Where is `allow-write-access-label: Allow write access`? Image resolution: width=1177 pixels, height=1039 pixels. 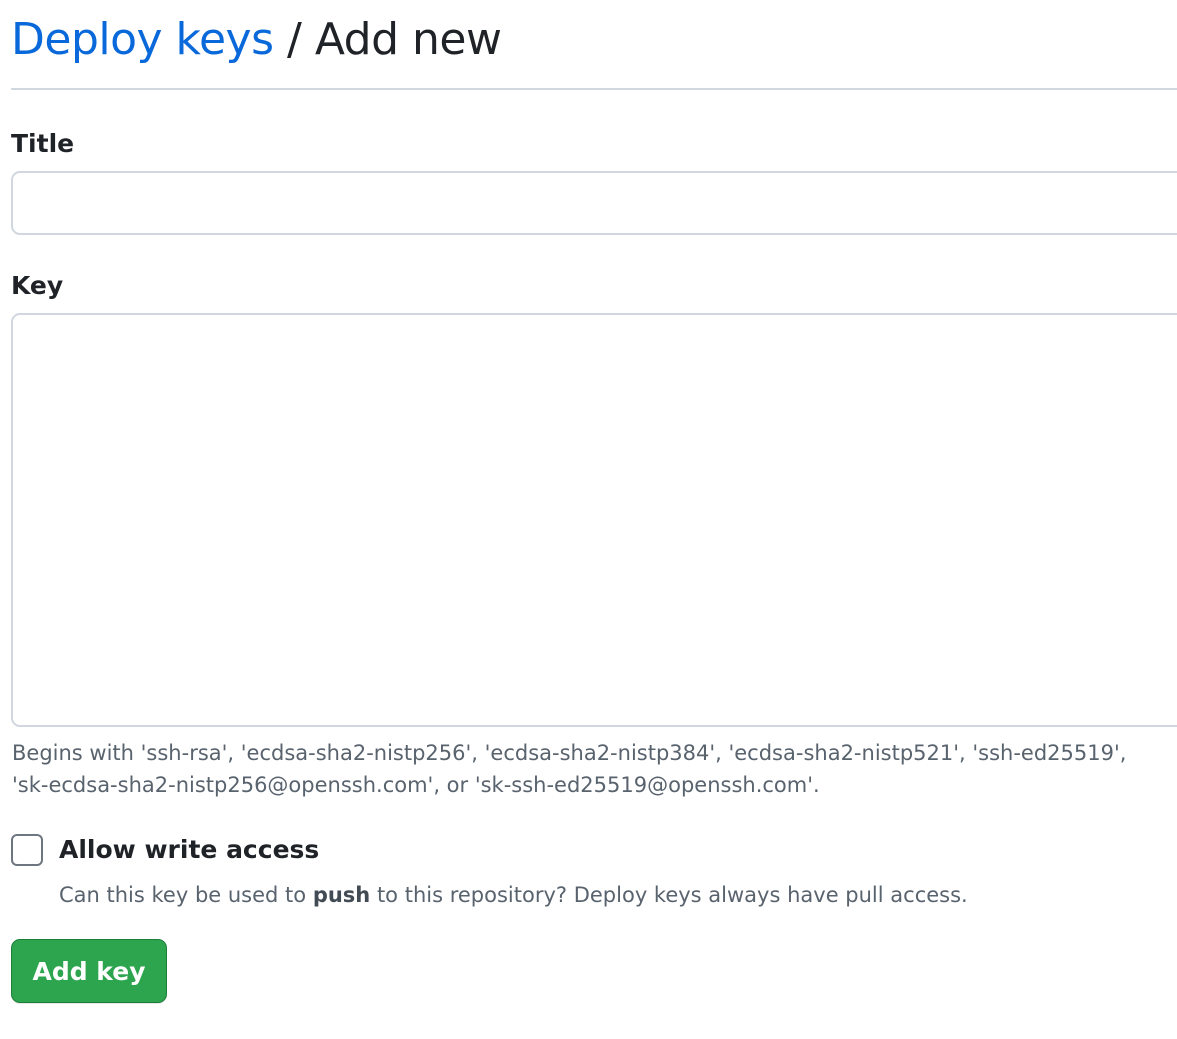 allow-write-access-label: Allow write access is located at coordinates (189, 850).